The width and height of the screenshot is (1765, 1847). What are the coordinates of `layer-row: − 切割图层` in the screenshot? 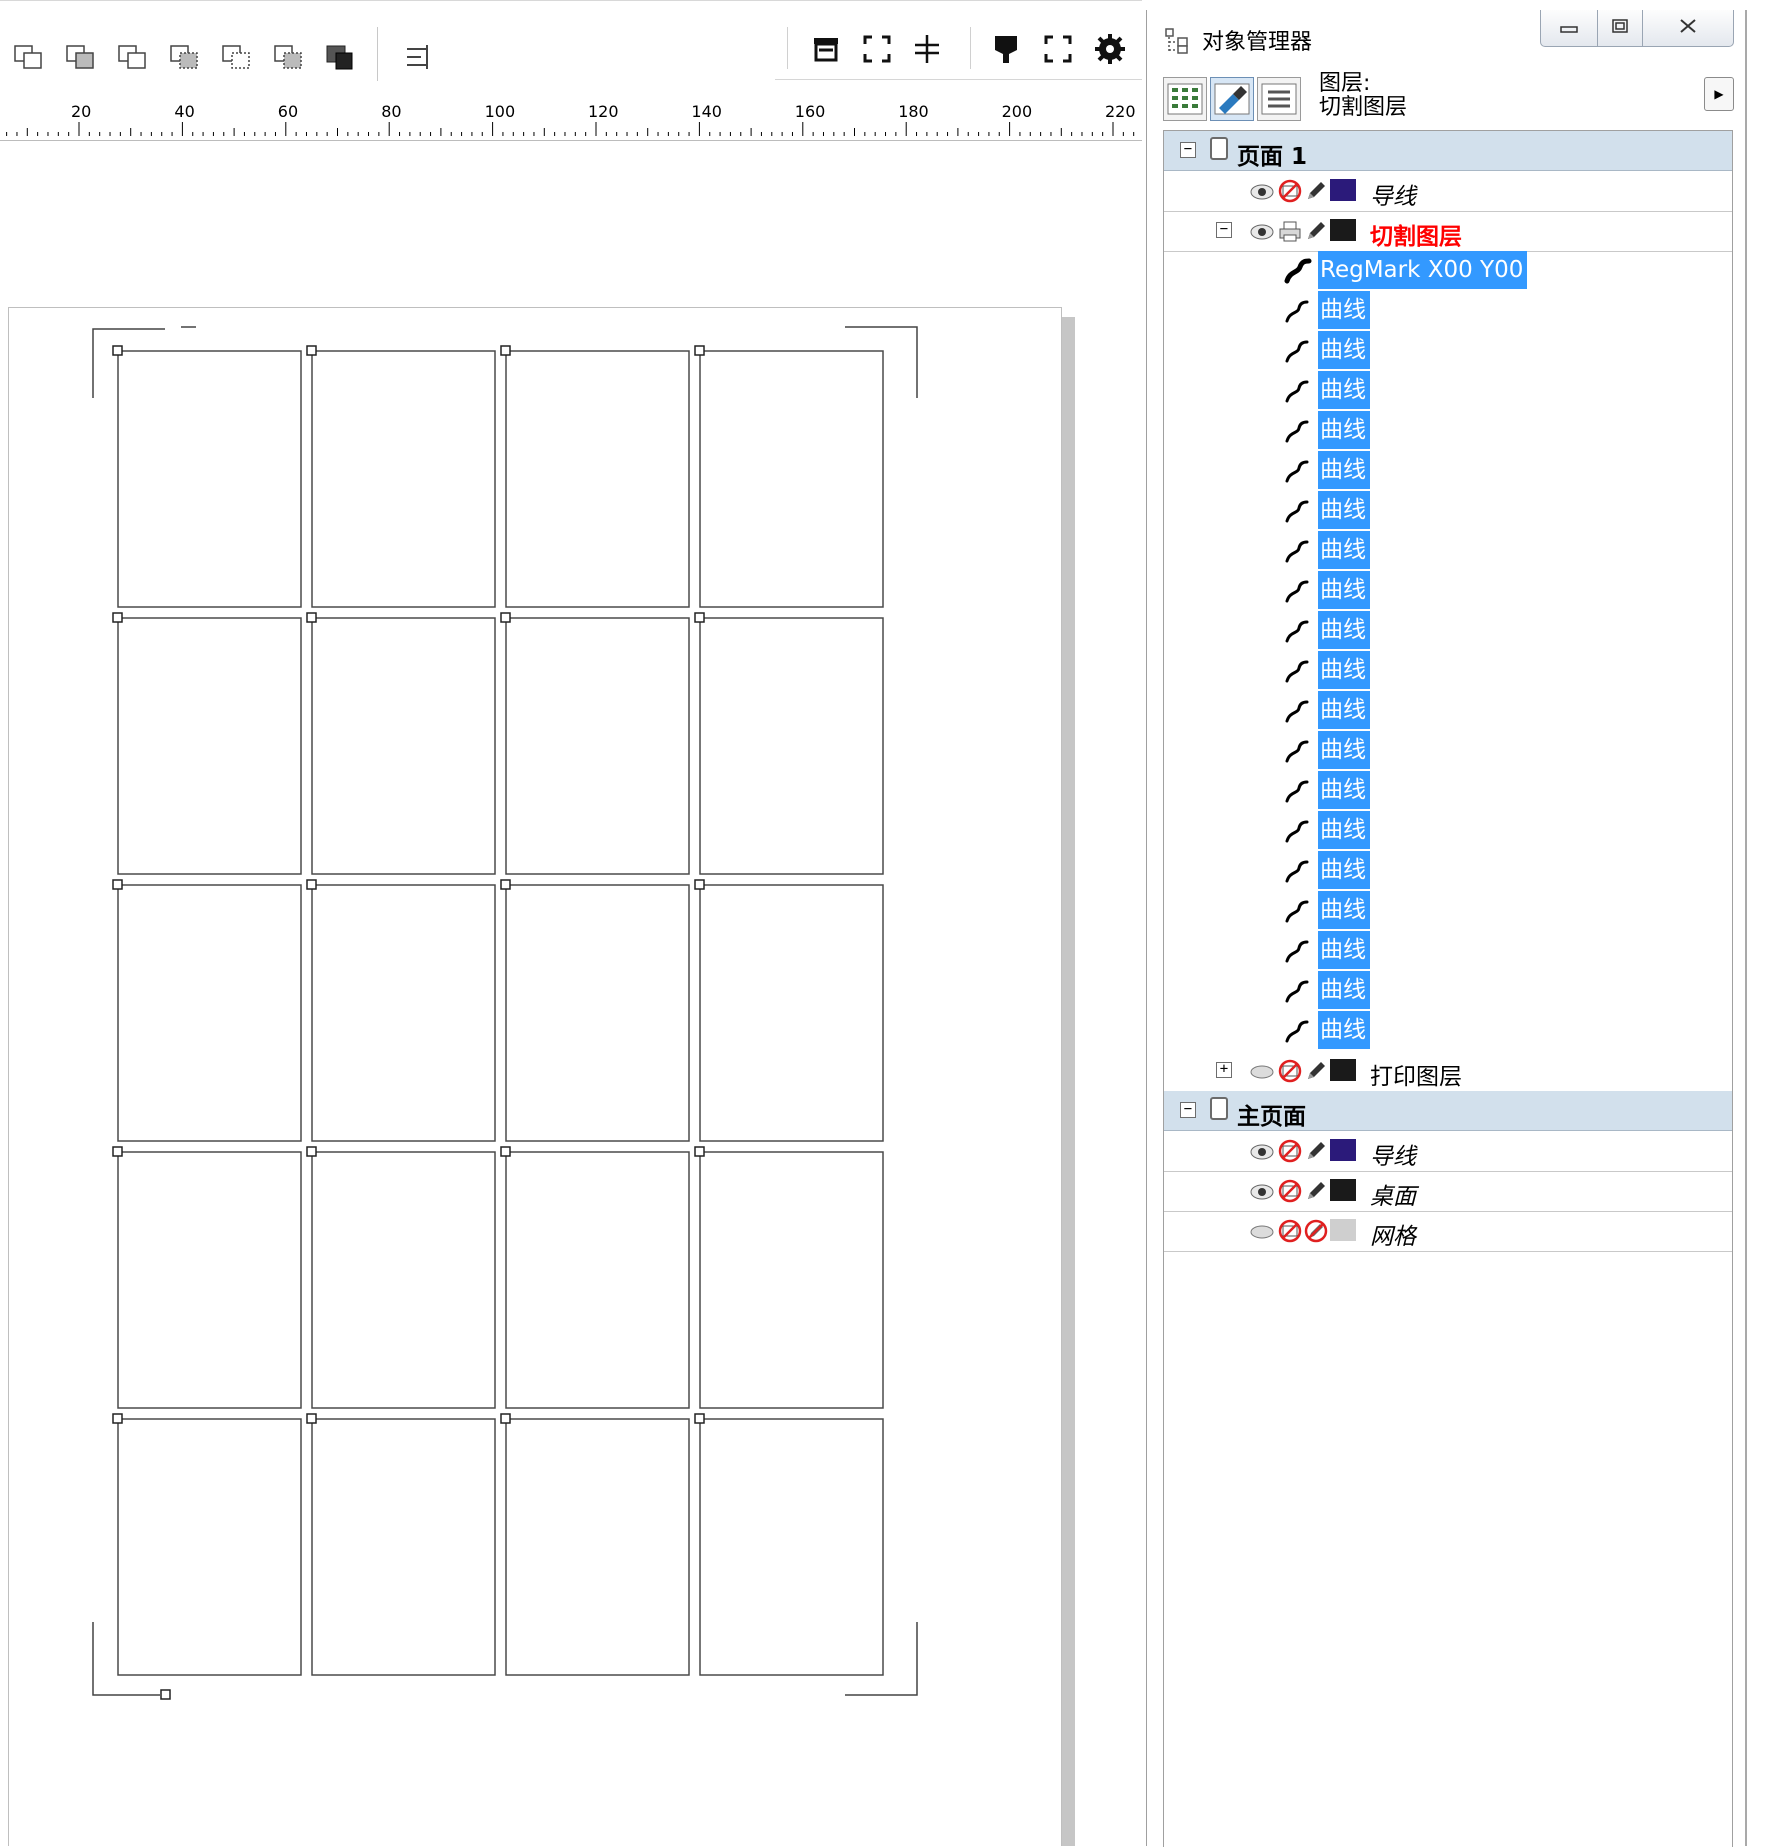 It's located at (1448, 231).